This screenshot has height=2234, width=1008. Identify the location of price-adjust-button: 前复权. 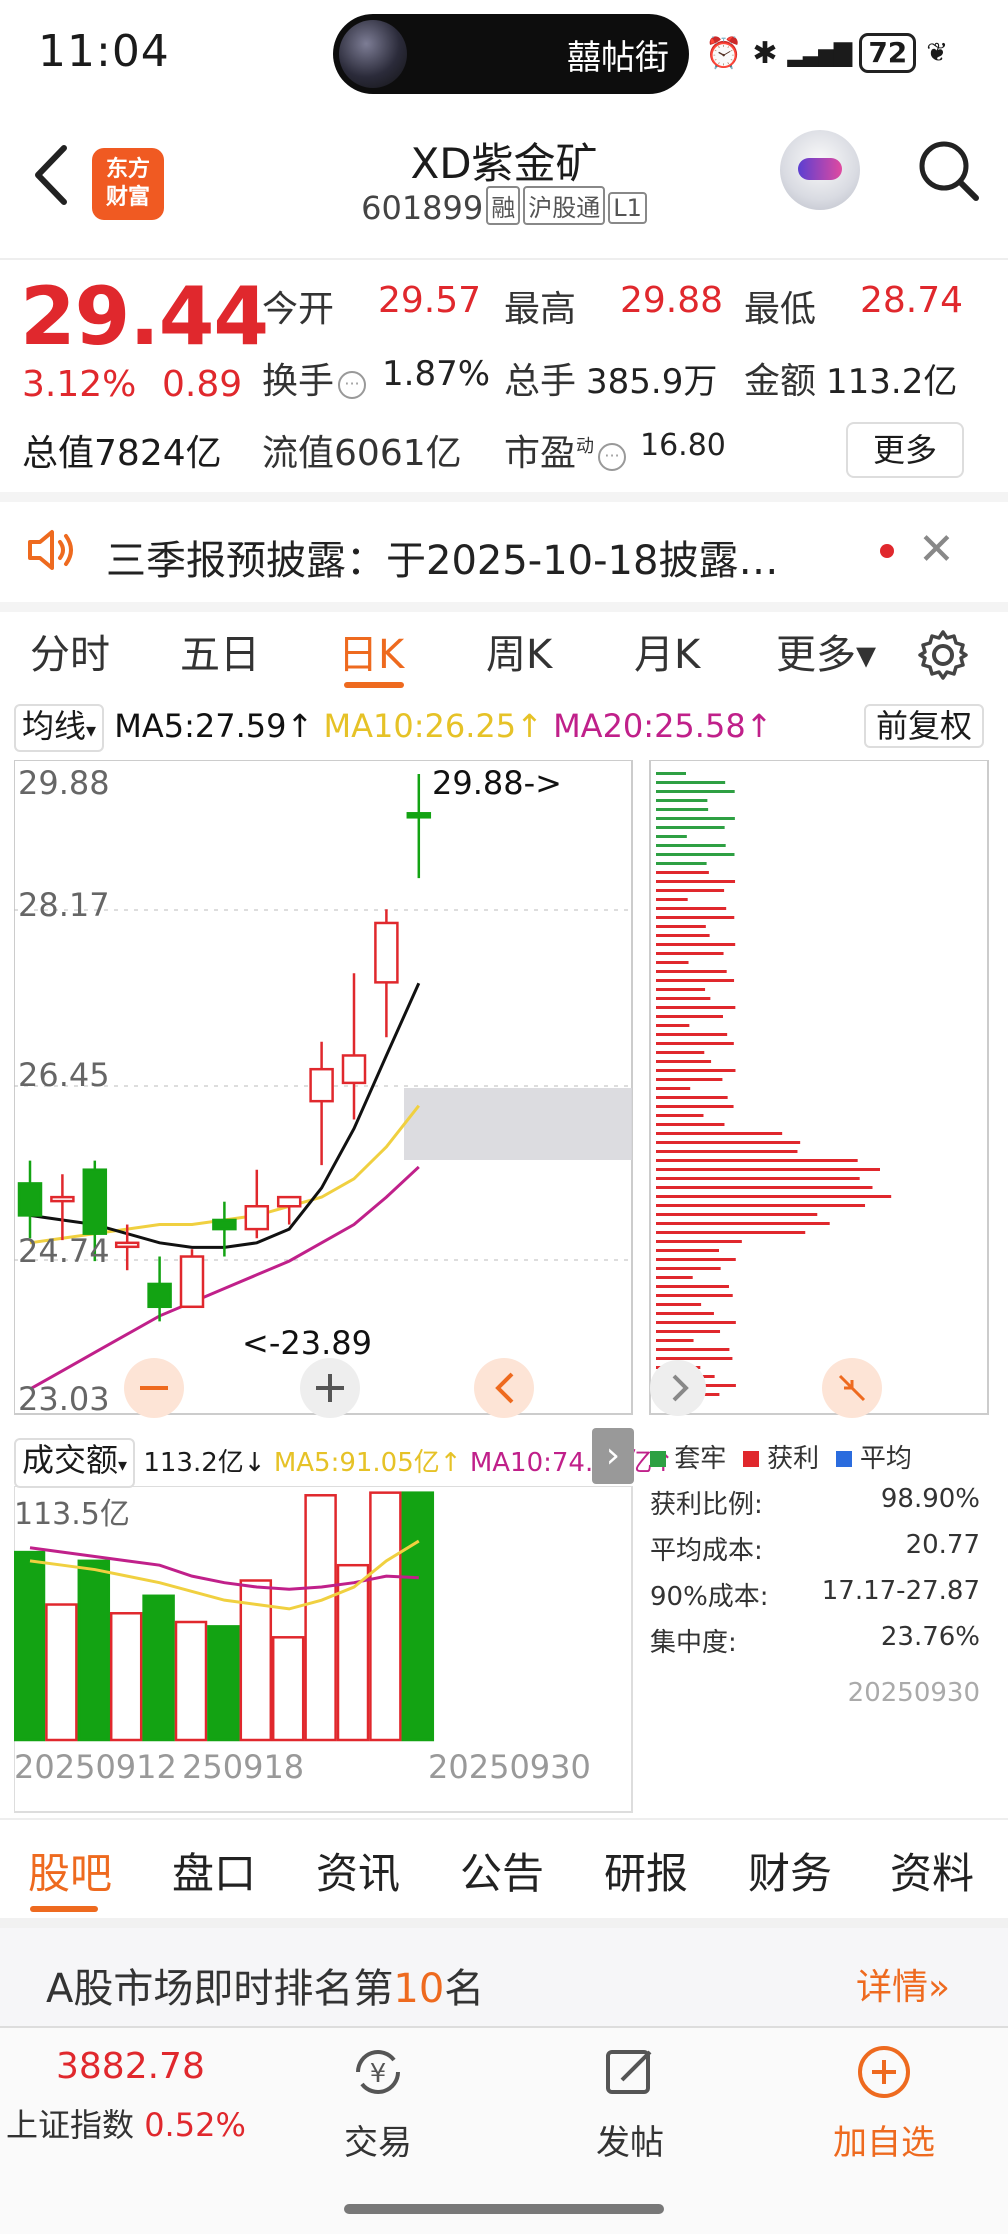
(924, 726).